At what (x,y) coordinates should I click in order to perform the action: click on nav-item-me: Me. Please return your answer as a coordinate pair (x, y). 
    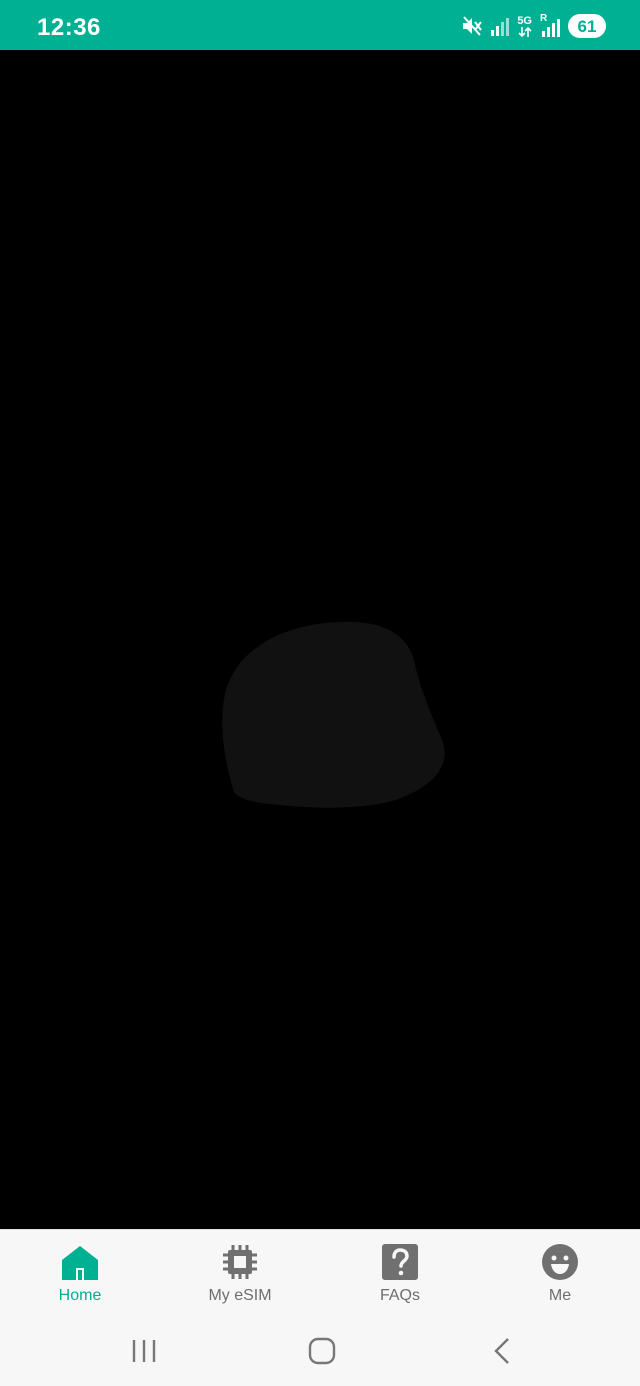
    Looking at the image, I should click on (560, 1274).